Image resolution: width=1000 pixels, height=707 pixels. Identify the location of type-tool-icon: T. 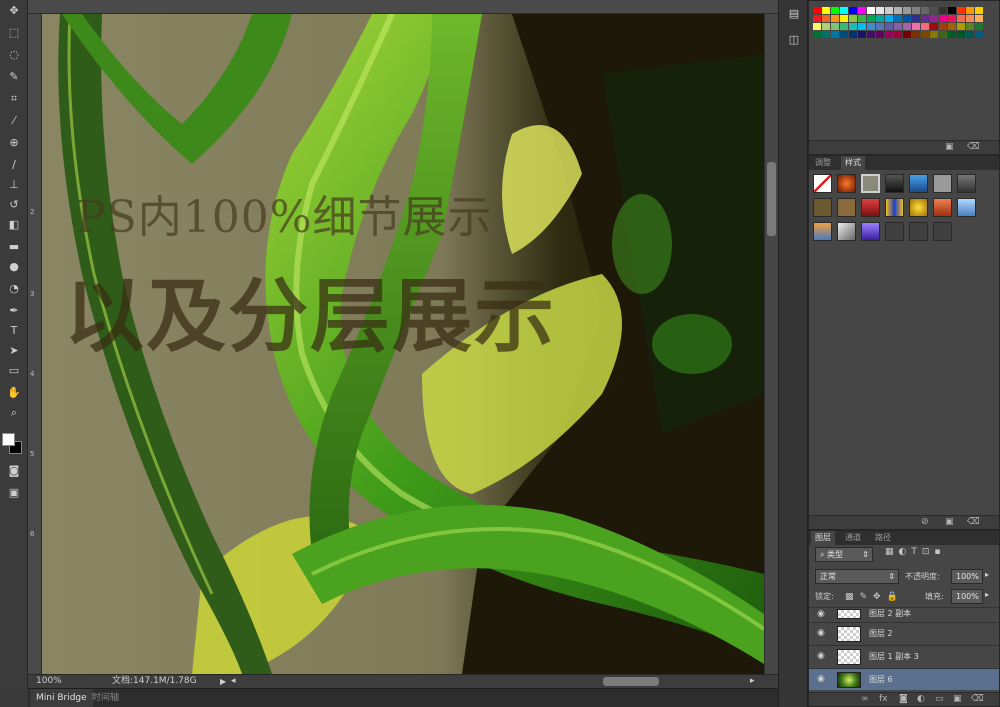
(14, 331).